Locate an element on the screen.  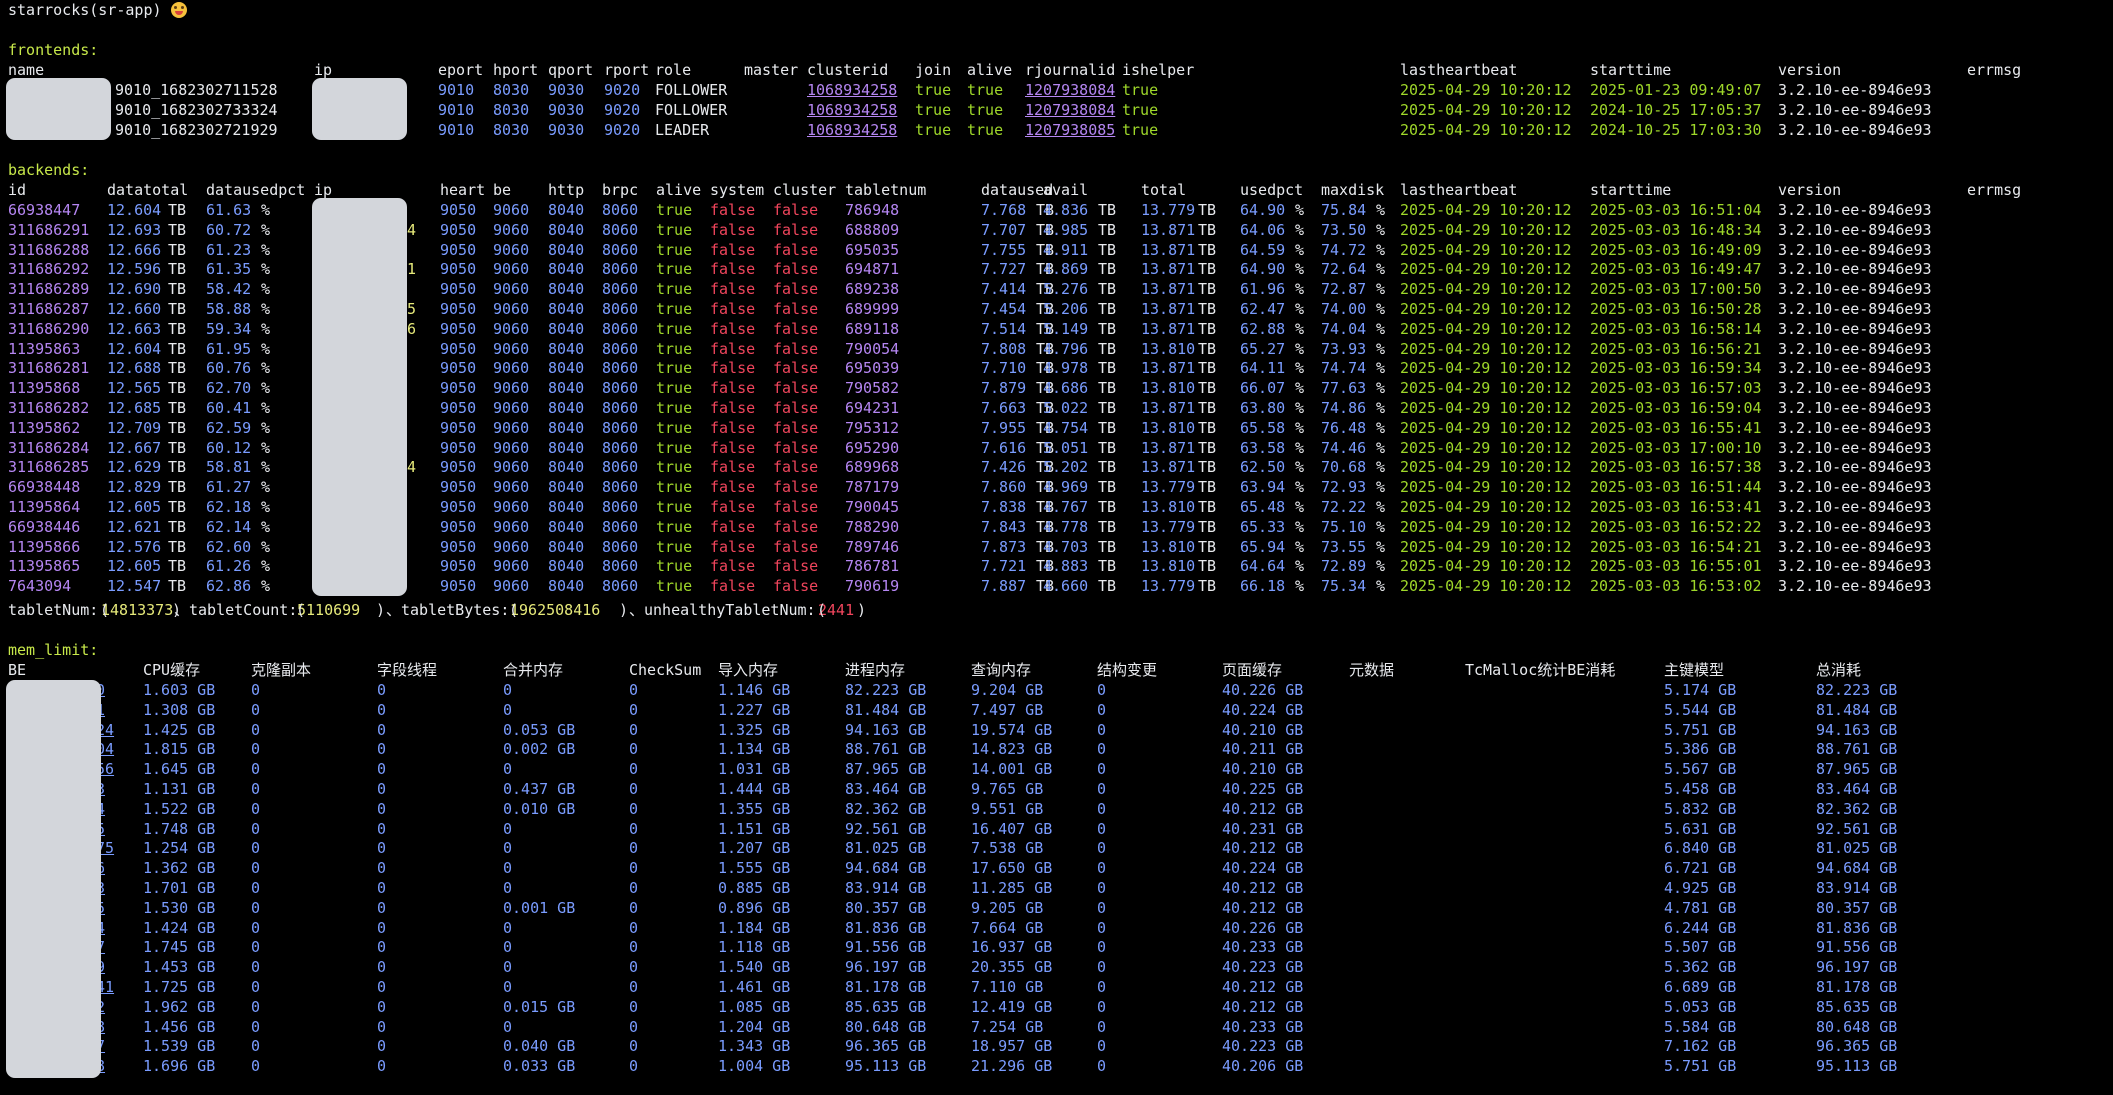
backends-id-cell: 66938446 is located at coordinates (44, 526).